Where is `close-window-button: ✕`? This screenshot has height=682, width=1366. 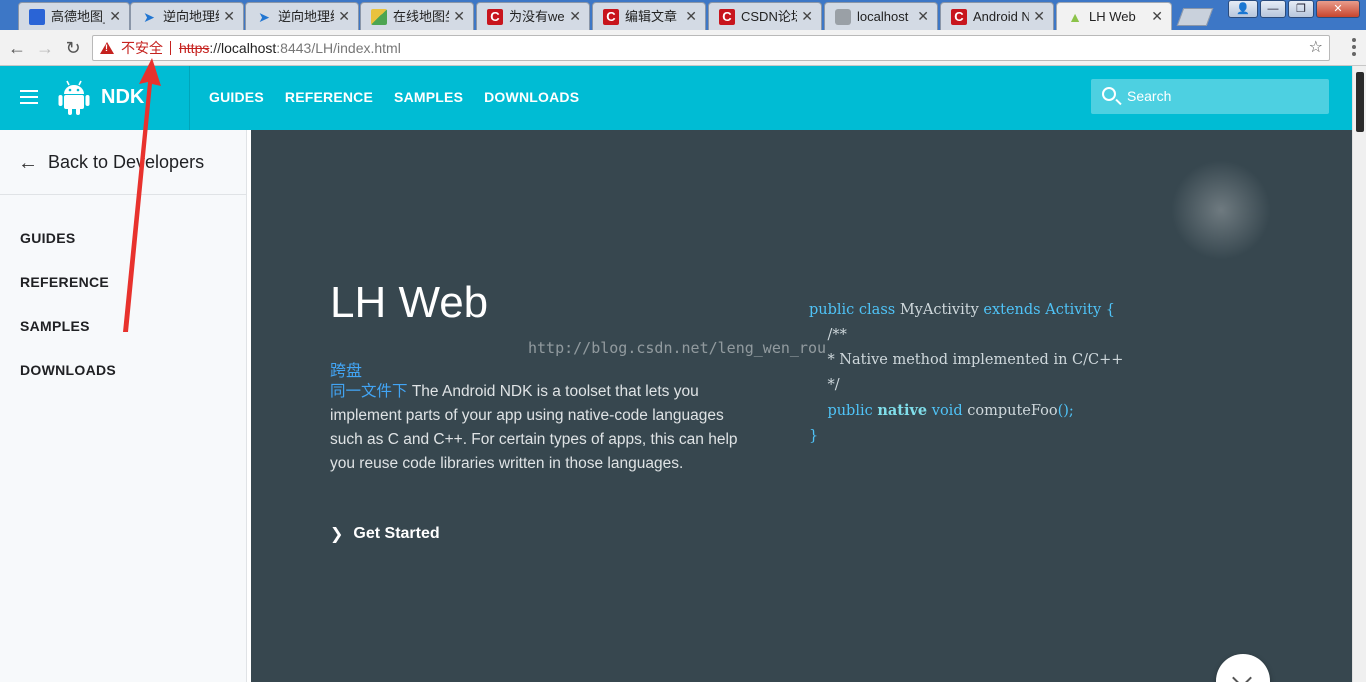 close-window-button: ✕ is located at coordinates (1338, 9).